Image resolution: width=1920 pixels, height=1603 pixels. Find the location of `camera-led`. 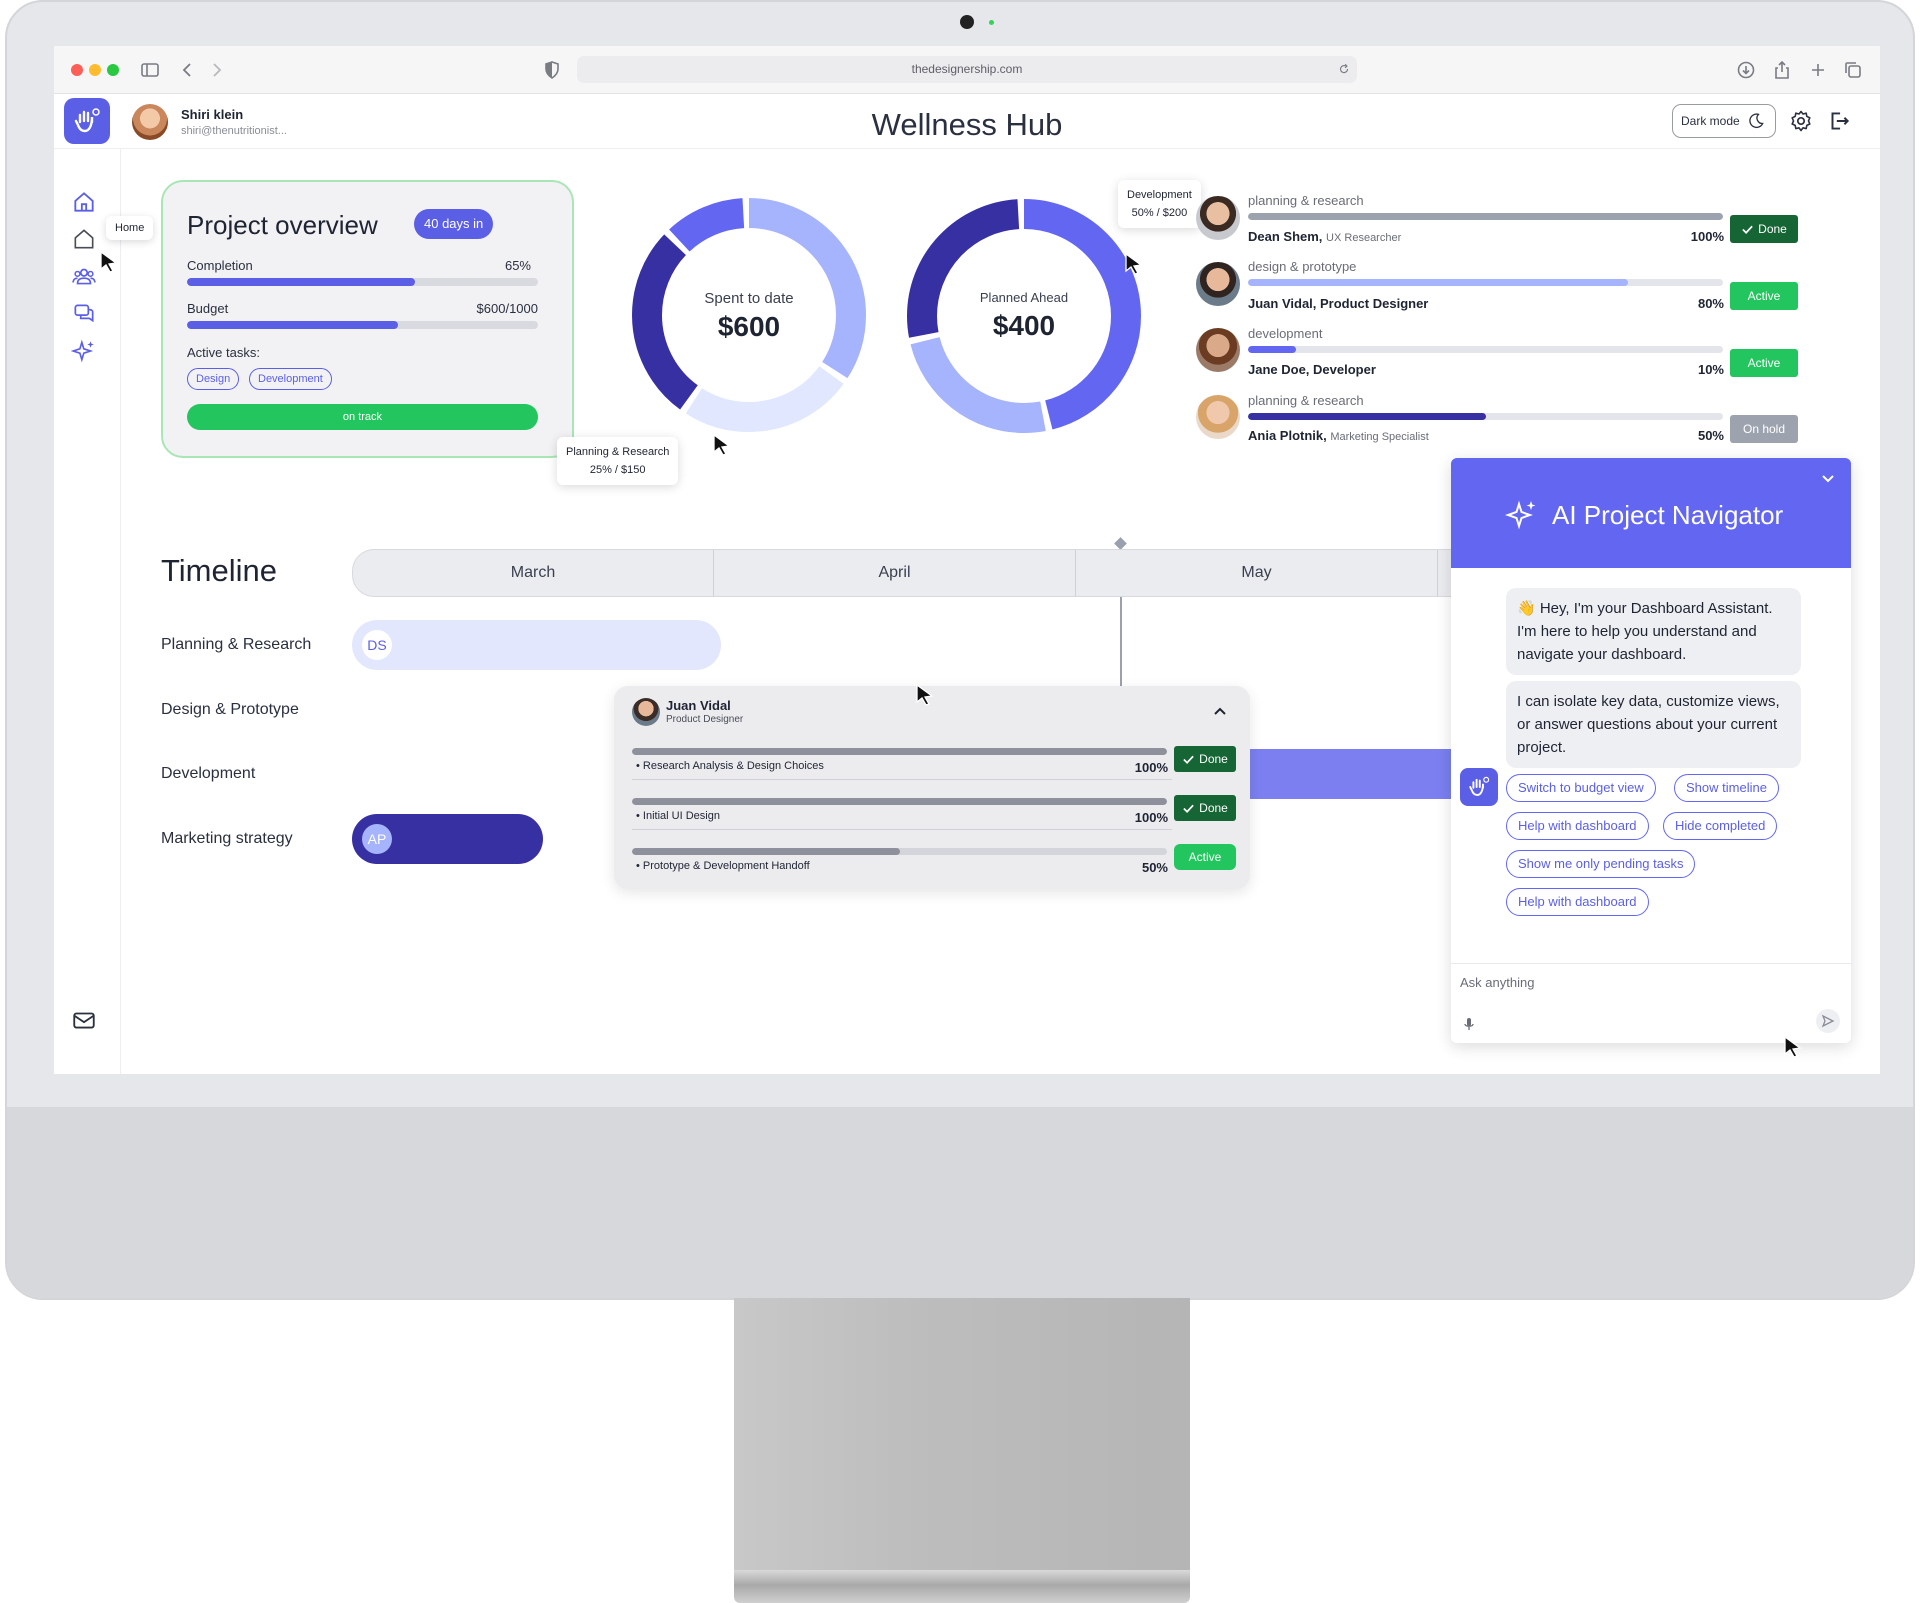

camera-led is located at coordinates (991, 22).